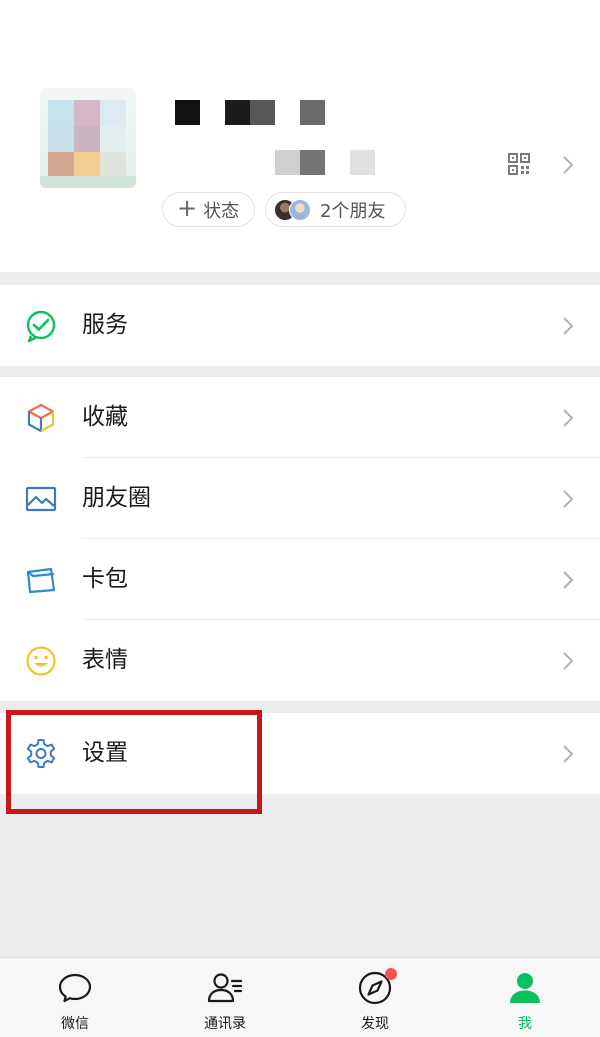 Image resolution: width=600 pixels, height=1037 pixels. What do you see at coordinates (41, 499) in the screenshot?
I see `moments-photo-icon` at bounding box center [41, 499].